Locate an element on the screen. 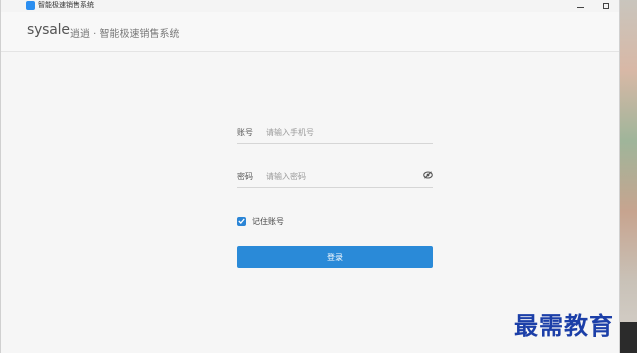  password-field: 密码 is located at coordinates (335, 176).